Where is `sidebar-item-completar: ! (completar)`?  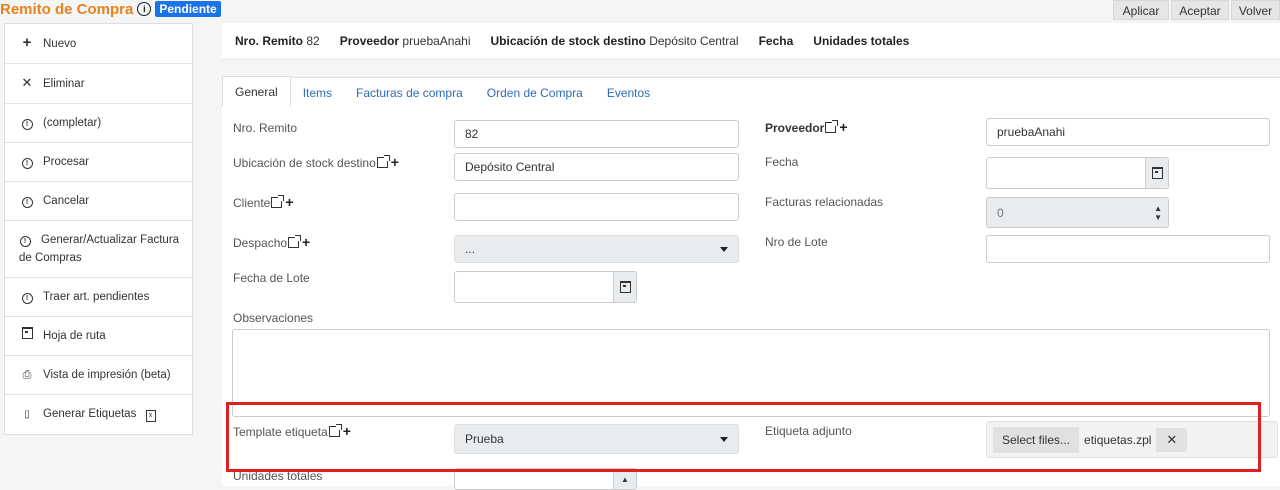 sidebar-item-completar: ! (completar) is located at coordinates (98, 123).